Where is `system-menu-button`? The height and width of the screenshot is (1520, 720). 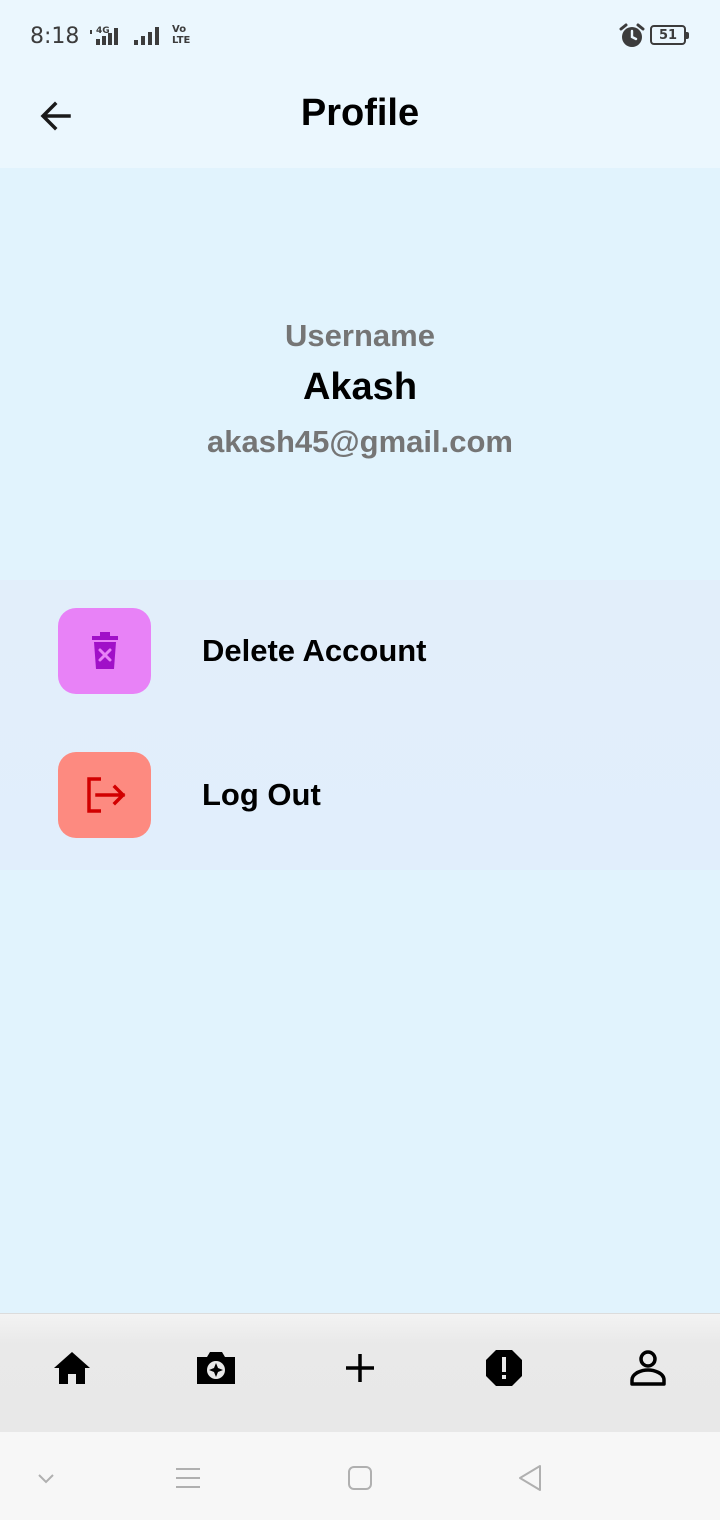 system-menu-button is located at coordinates (188, 1478).